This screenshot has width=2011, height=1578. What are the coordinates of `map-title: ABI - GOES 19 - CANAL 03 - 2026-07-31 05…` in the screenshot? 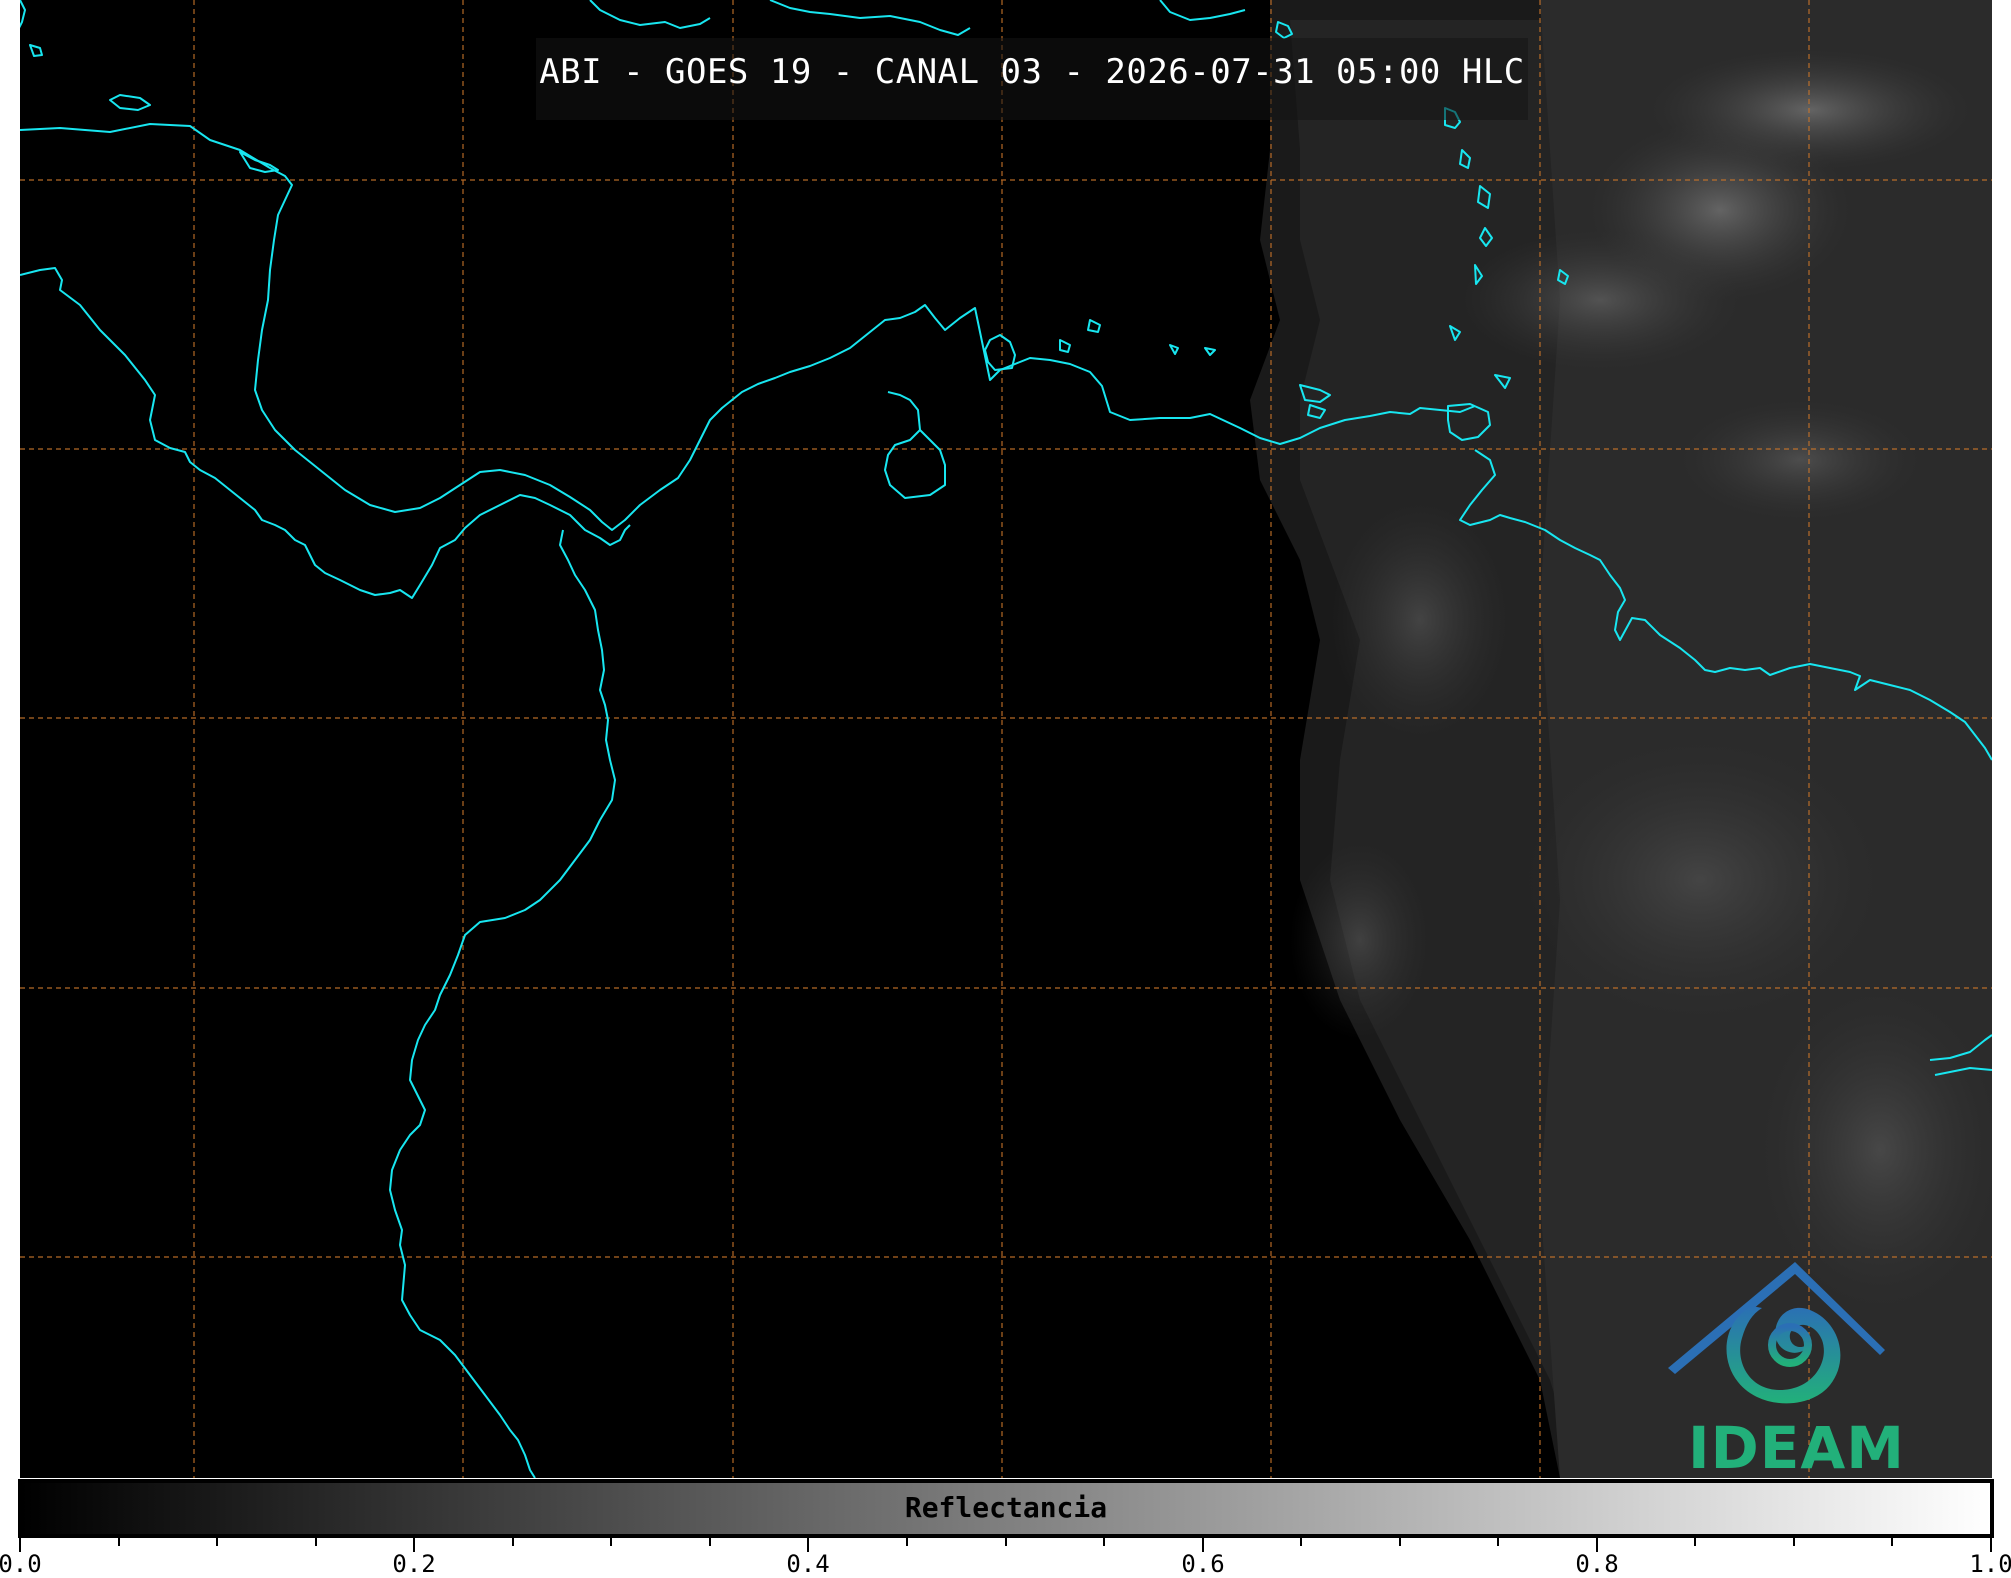 It's located at (1032, 72).